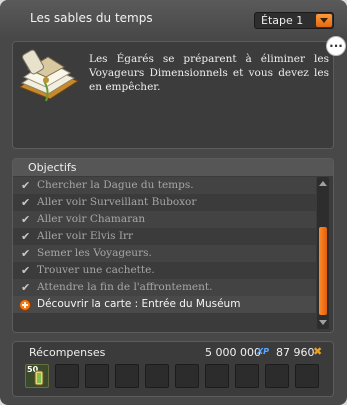 The height and width of the screenshot is (405, 347). I want to click on plus-circle-icon, so click(25, 305).